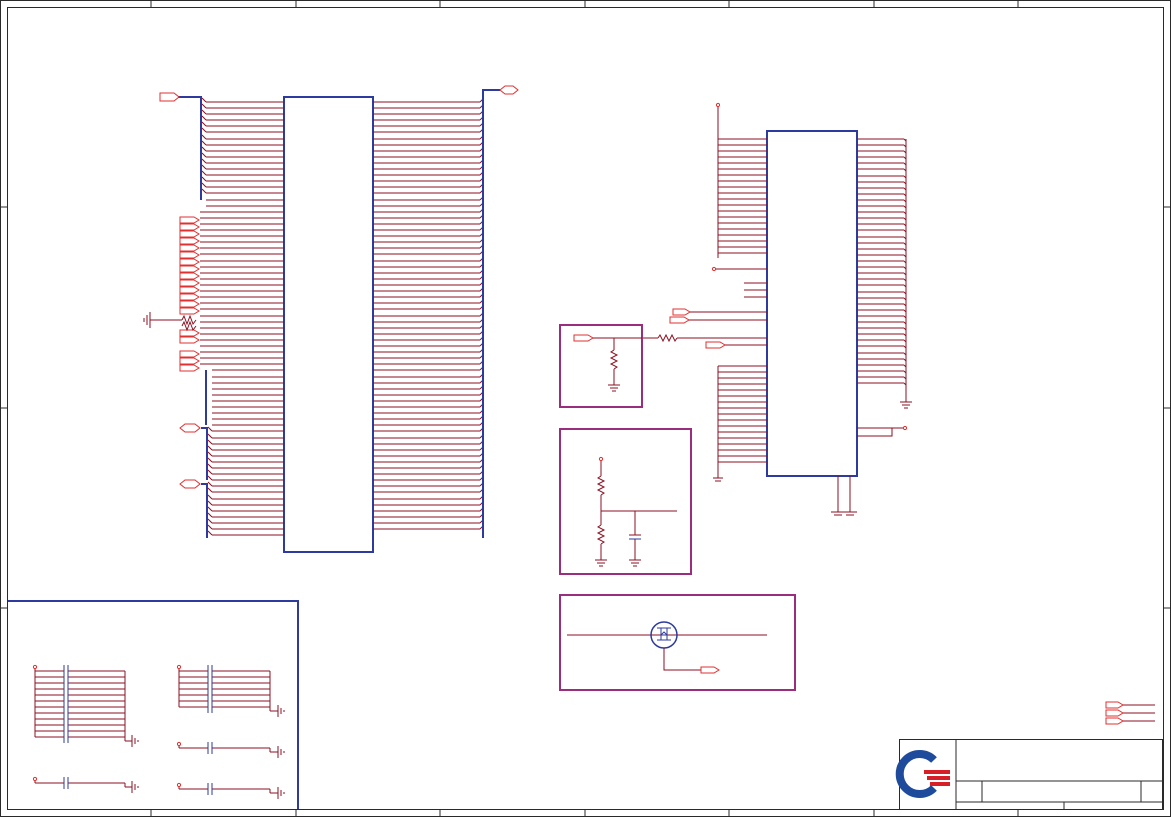 This screenshot has width=1171, height=817. What do you see at coordinates (169, 97) in the screenshot?
I see `offpage-connector-left-top` at bounding box center [169, 97].